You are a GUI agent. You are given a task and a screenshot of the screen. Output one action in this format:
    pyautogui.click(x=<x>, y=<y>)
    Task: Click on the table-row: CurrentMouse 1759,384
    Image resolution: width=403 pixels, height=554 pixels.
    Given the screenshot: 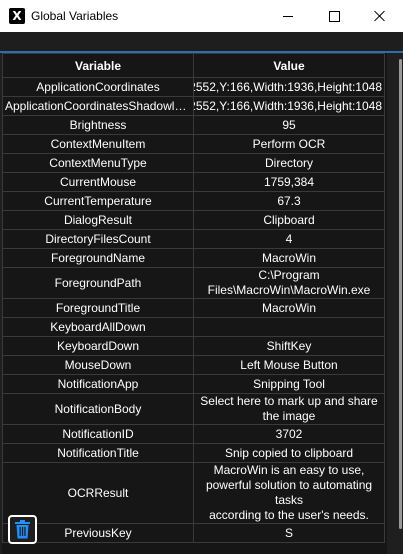 What is the action you would take?
    pyautogui.click(x=193, y=182)
    